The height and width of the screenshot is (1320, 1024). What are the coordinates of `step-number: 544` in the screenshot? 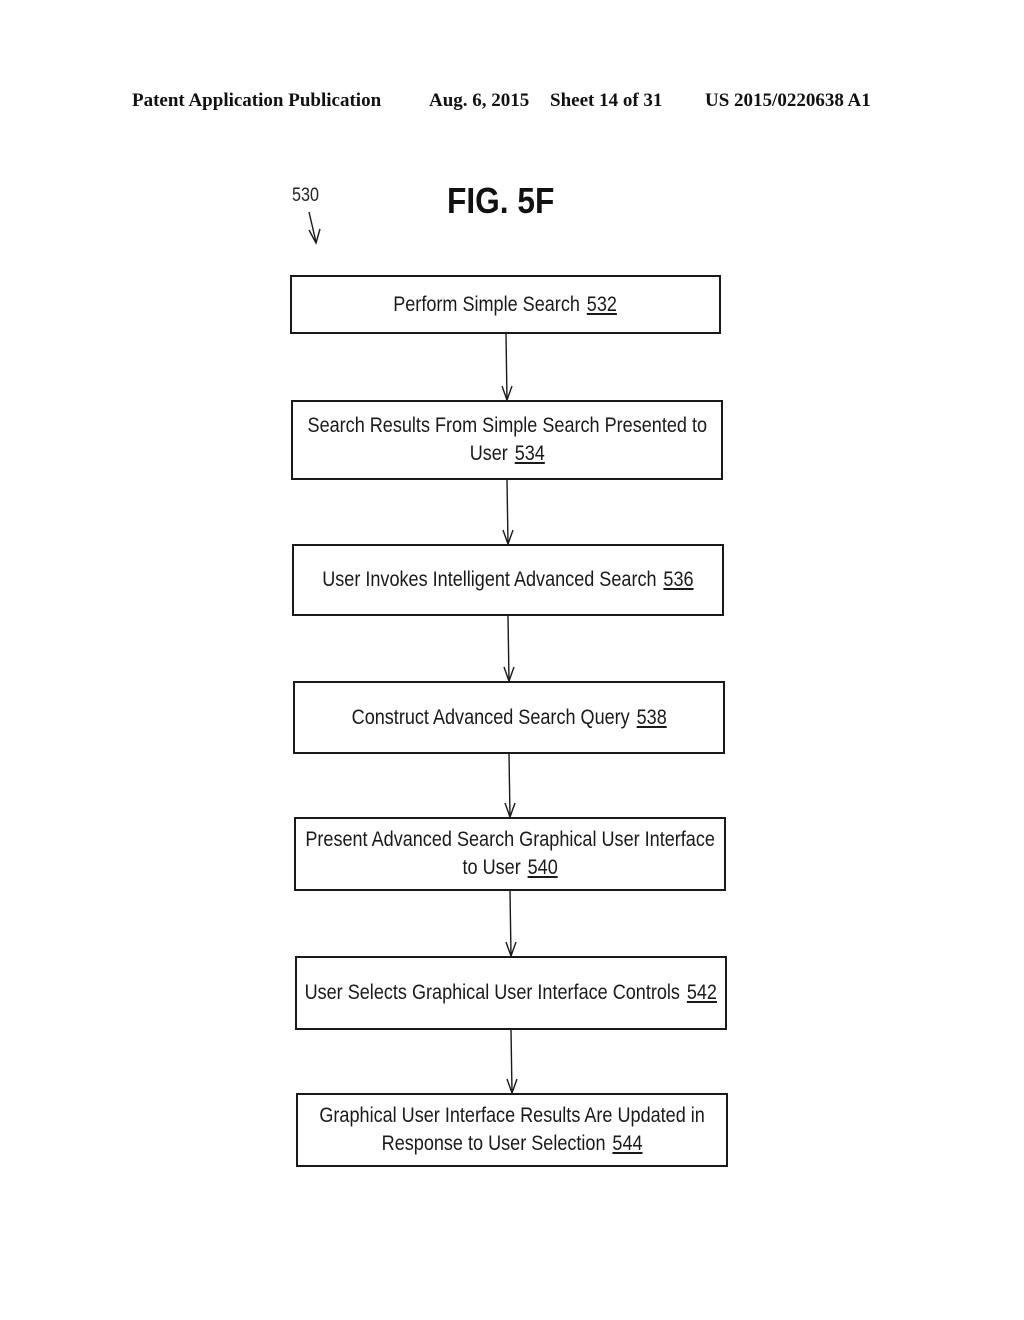 It's located at (627, 1143).